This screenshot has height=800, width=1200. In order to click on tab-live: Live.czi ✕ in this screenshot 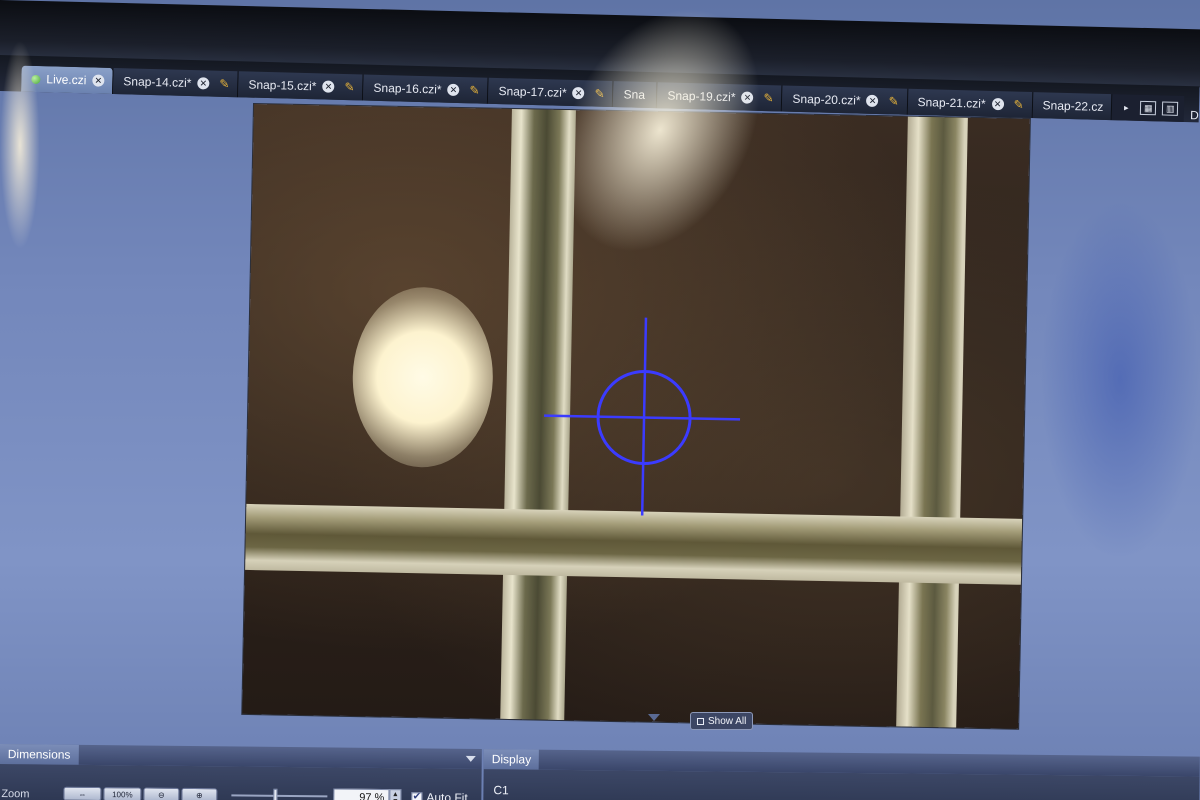, I will do `click(67, 79)`.